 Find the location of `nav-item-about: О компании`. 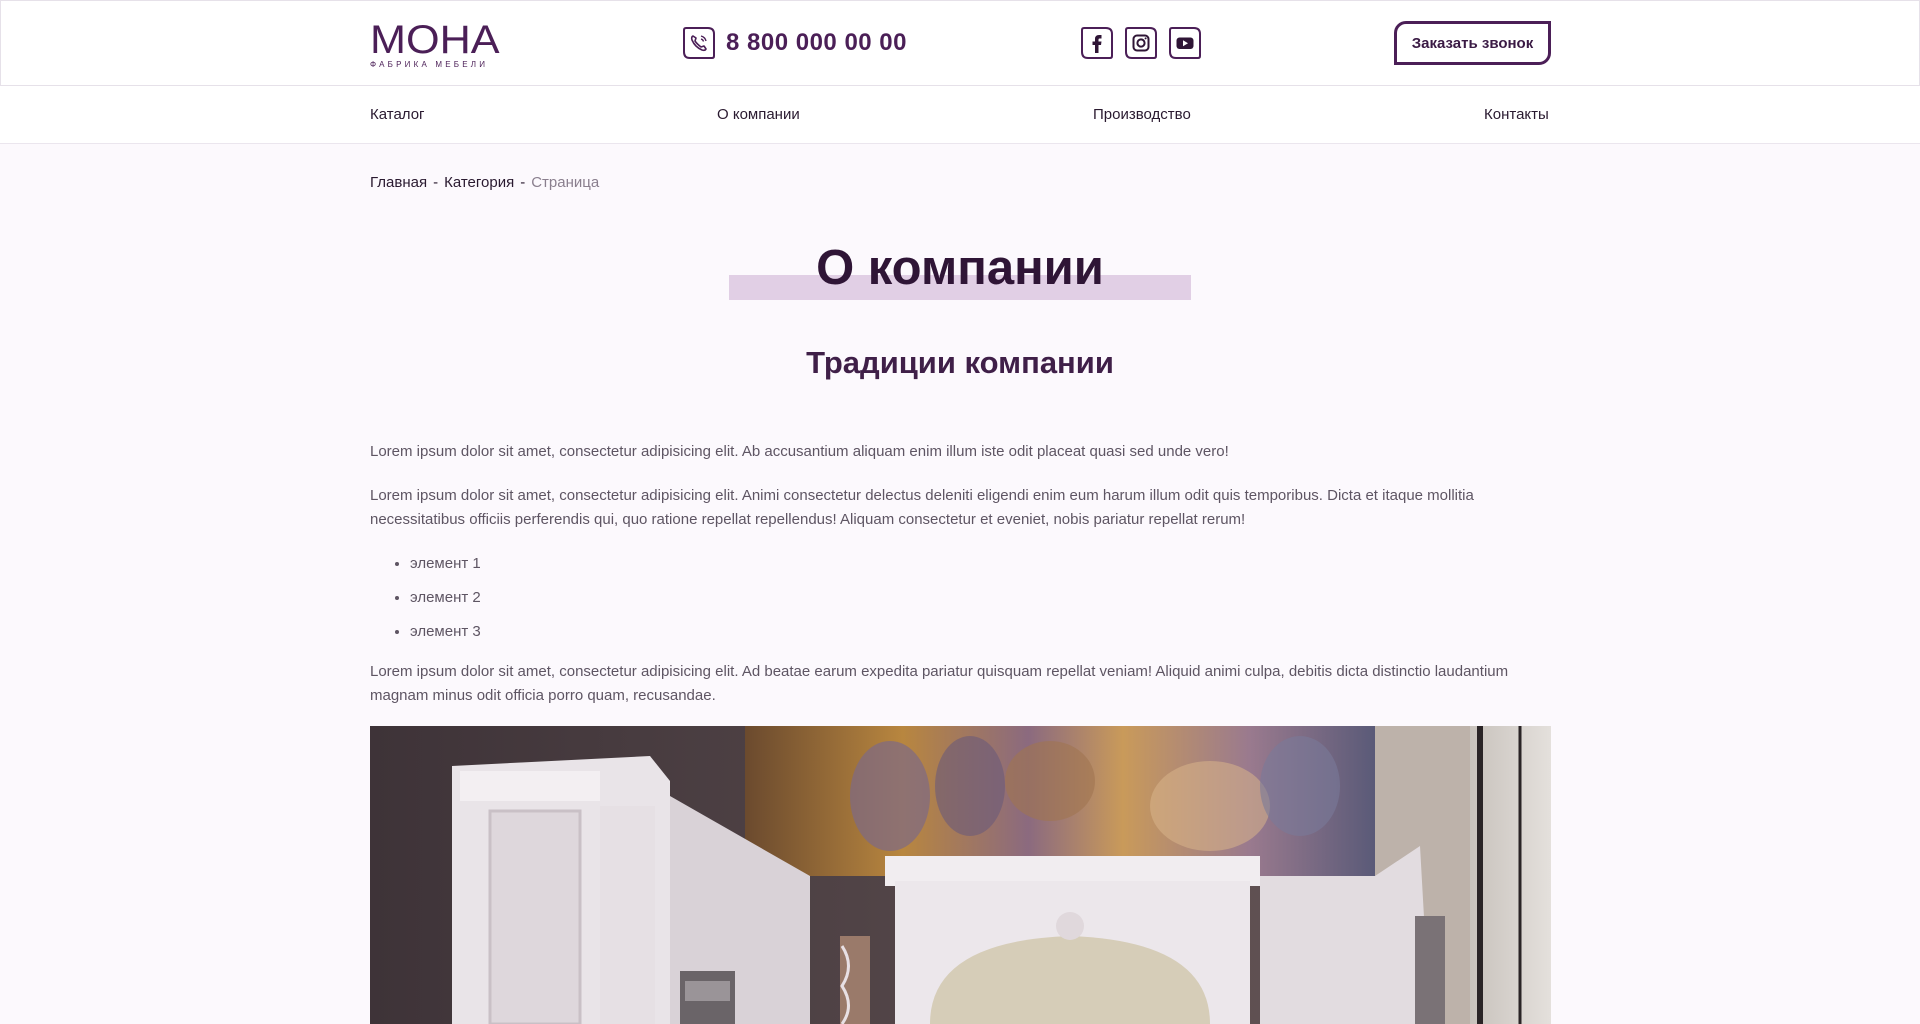

nav-item-about: О компании is located at coordinates (758, 114).